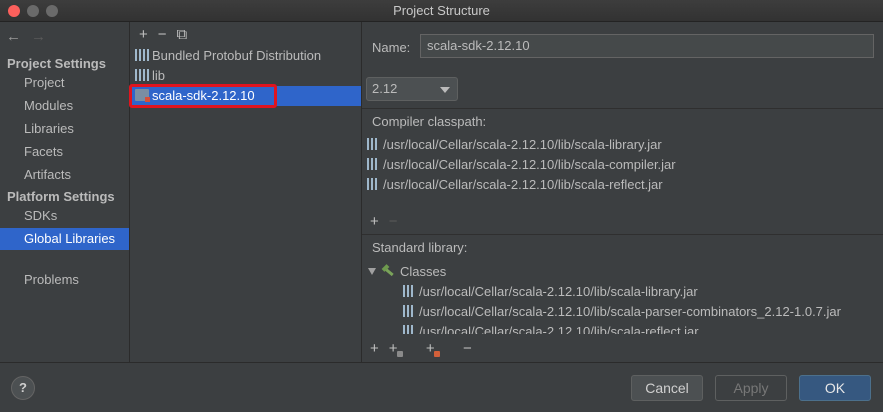  Describe the element at coordinates (412, 89) in the screenshot. I see `scala-version-select: 2.12` at that location.